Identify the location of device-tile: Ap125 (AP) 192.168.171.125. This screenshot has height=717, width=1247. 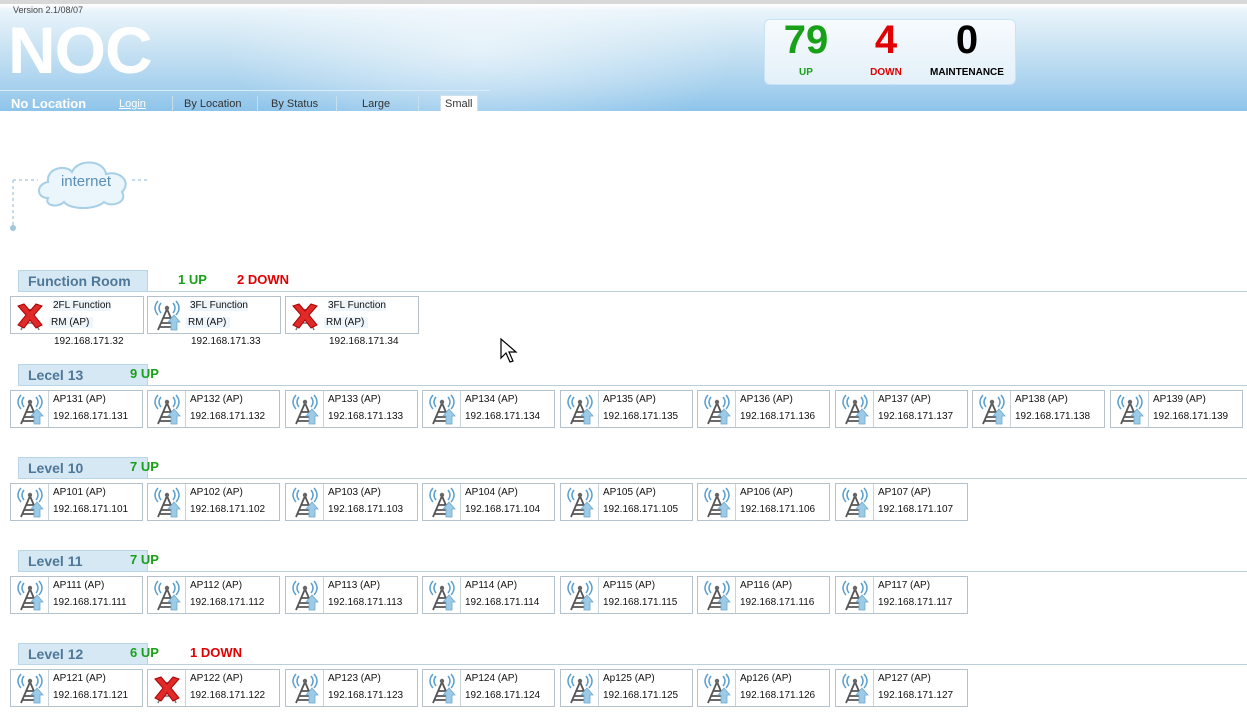
(626, 688).